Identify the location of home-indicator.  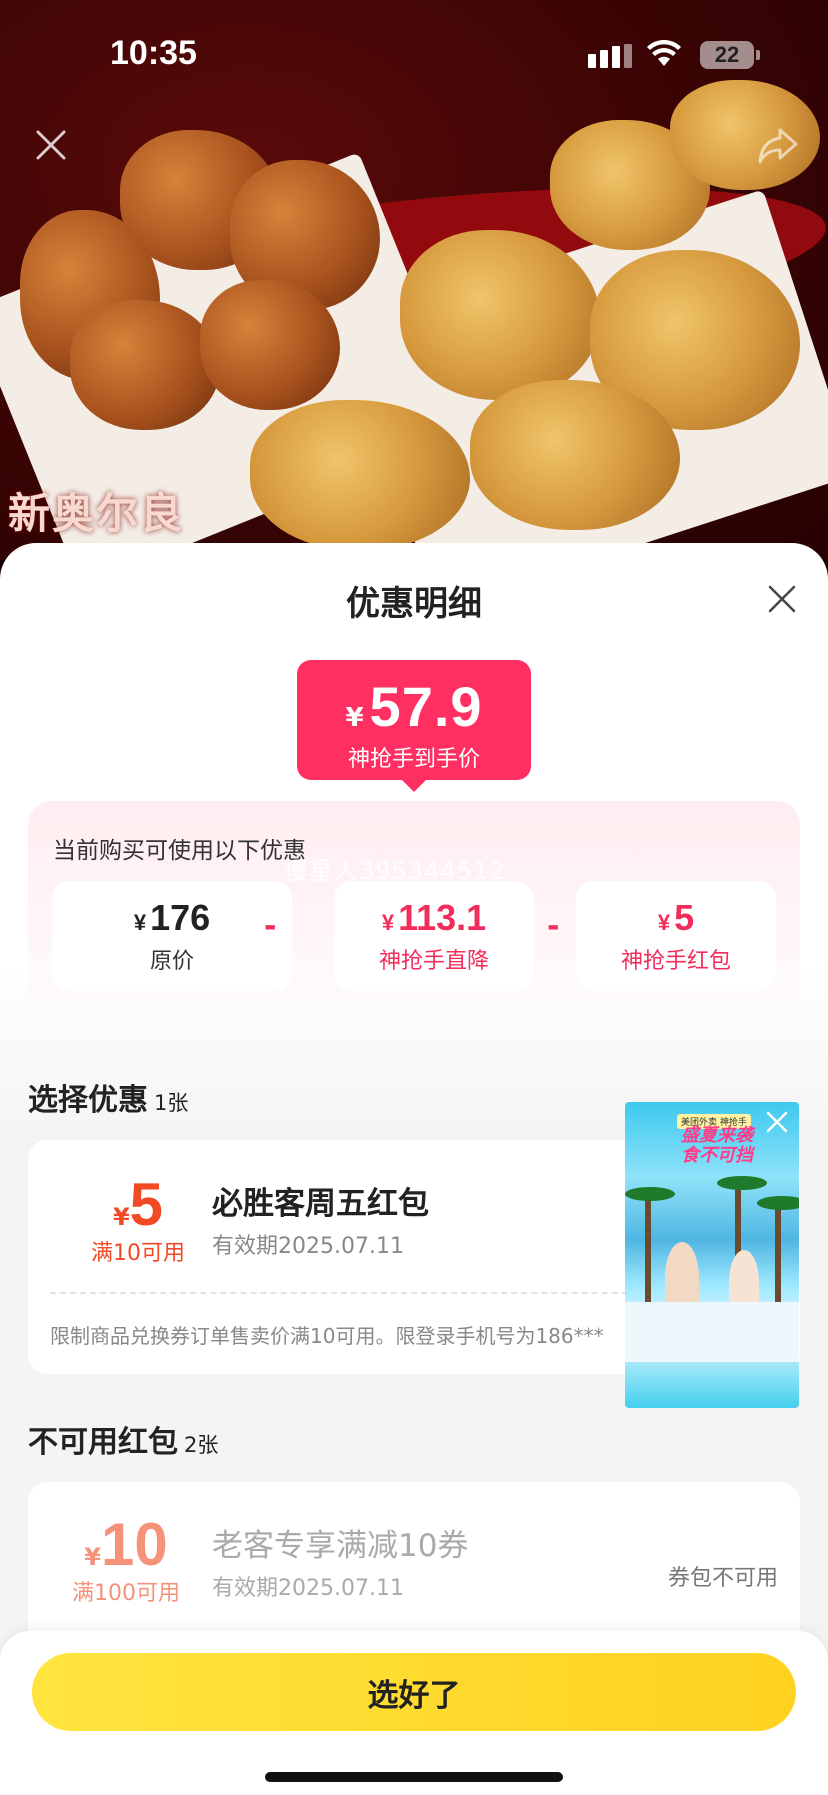
(414, 1777).